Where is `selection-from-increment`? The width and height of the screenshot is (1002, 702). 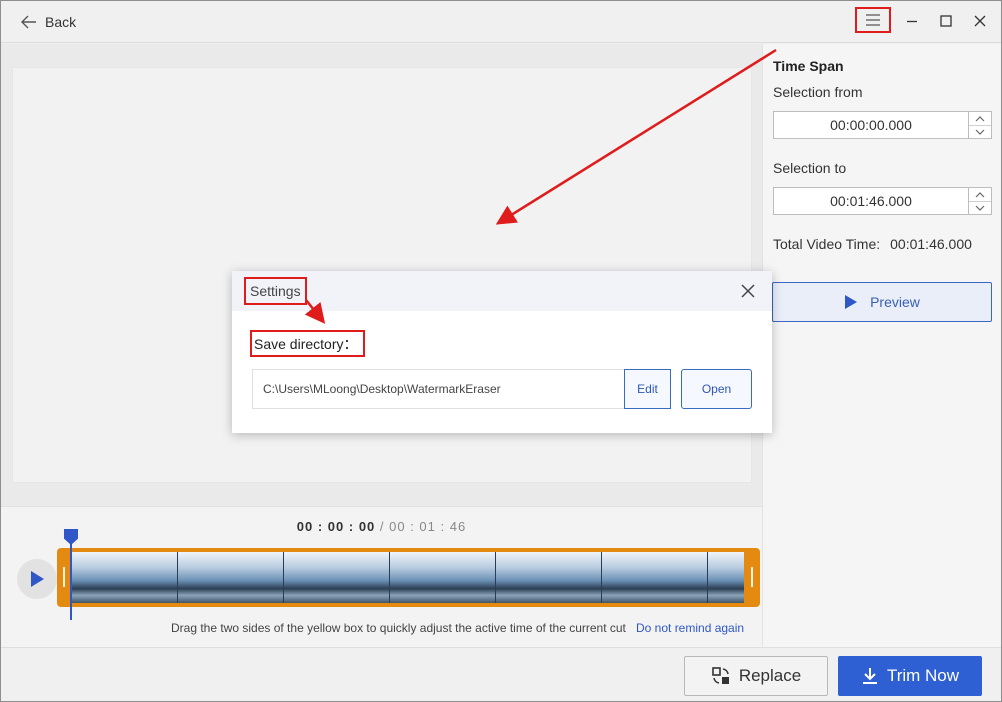
selection-from-increment is located at coordinates (980, 118).